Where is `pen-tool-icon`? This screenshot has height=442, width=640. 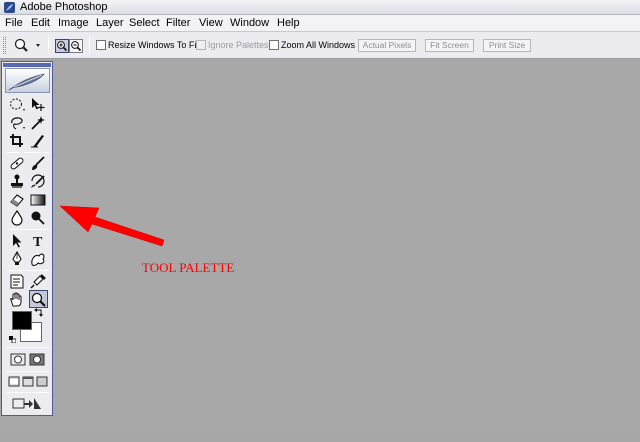
pen-tool-icon is located at coordinates (17, 258).